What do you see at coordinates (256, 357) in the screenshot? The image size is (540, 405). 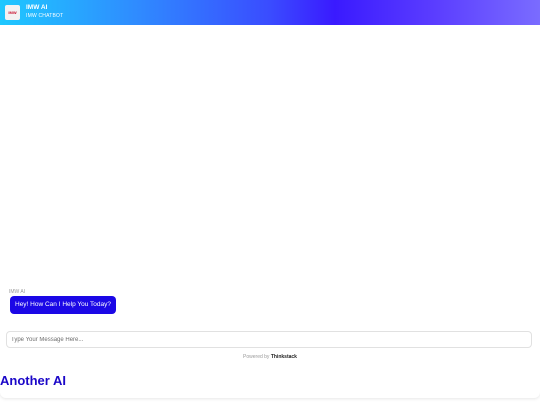 I see `powered-by-label: Powered by` at bounding box center [256, 357].